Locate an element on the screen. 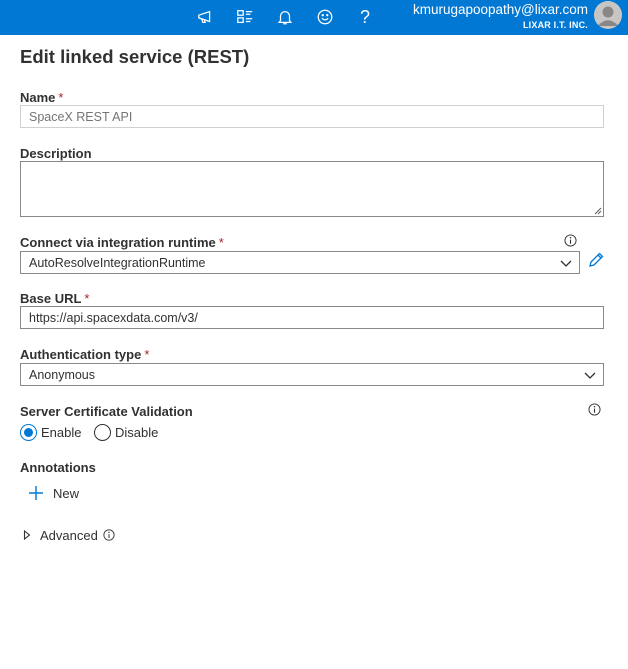 This screenshot has width=628, height=669. notifications-bell-icon is located at coordinates (285, 17).